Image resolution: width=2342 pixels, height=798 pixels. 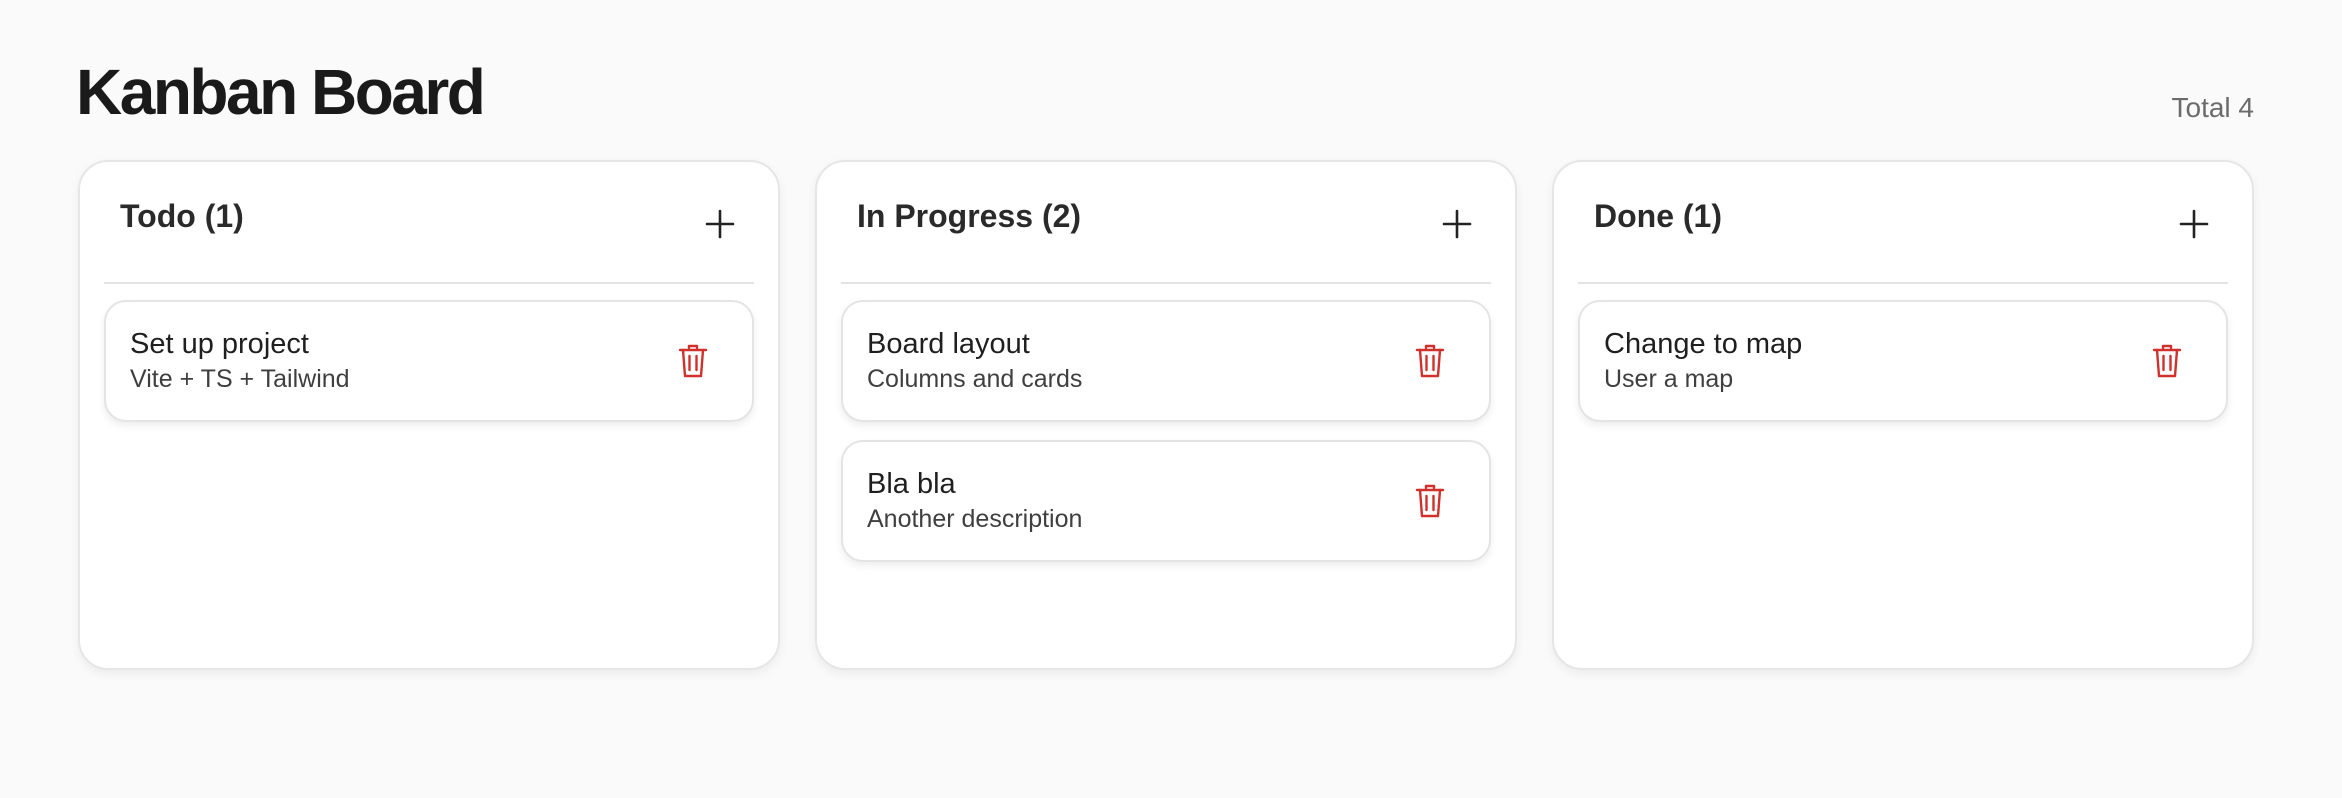 What do you see at coordinates (219, 344) in the screenshot?
I see `card-title: Set up project` at bounding box center [219, 344].